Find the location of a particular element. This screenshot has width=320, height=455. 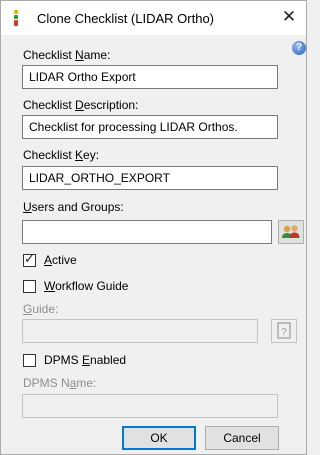

active-checkbox: ✓ is located at coordinates (29, 258).